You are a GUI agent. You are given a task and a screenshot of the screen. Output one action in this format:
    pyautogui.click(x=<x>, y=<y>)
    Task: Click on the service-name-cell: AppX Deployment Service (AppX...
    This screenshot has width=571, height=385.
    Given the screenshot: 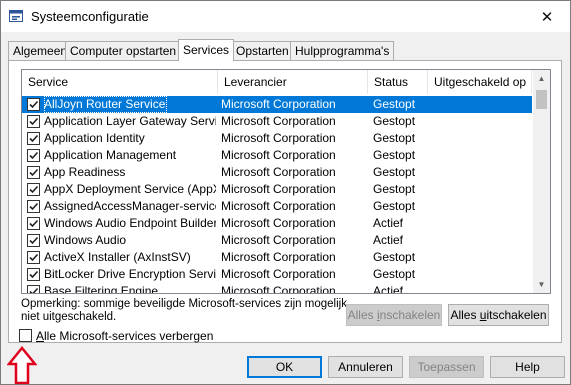 What is the action you would take?
    pyautogui.click(x=130, y=189)
    